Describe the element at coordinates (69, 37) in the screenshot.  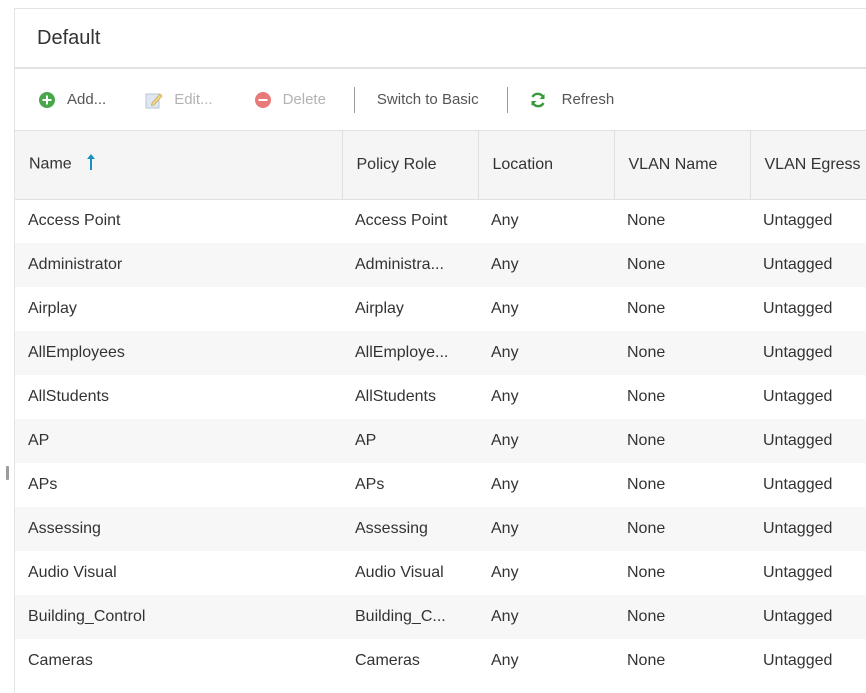
I see `panel-title: Default` at that location.